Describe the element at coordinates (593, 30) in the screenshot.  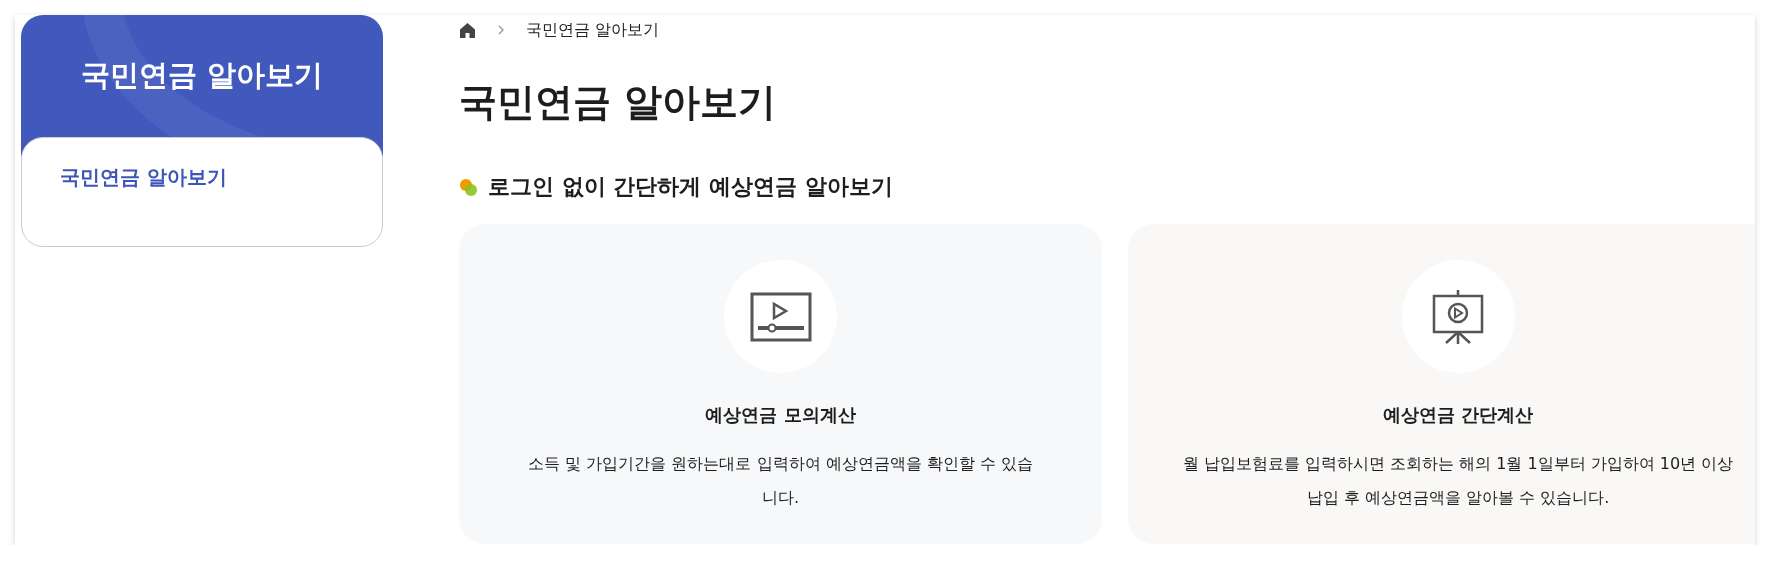
I see `breadcrumb-link: 국민연금 알아보기` at that location.